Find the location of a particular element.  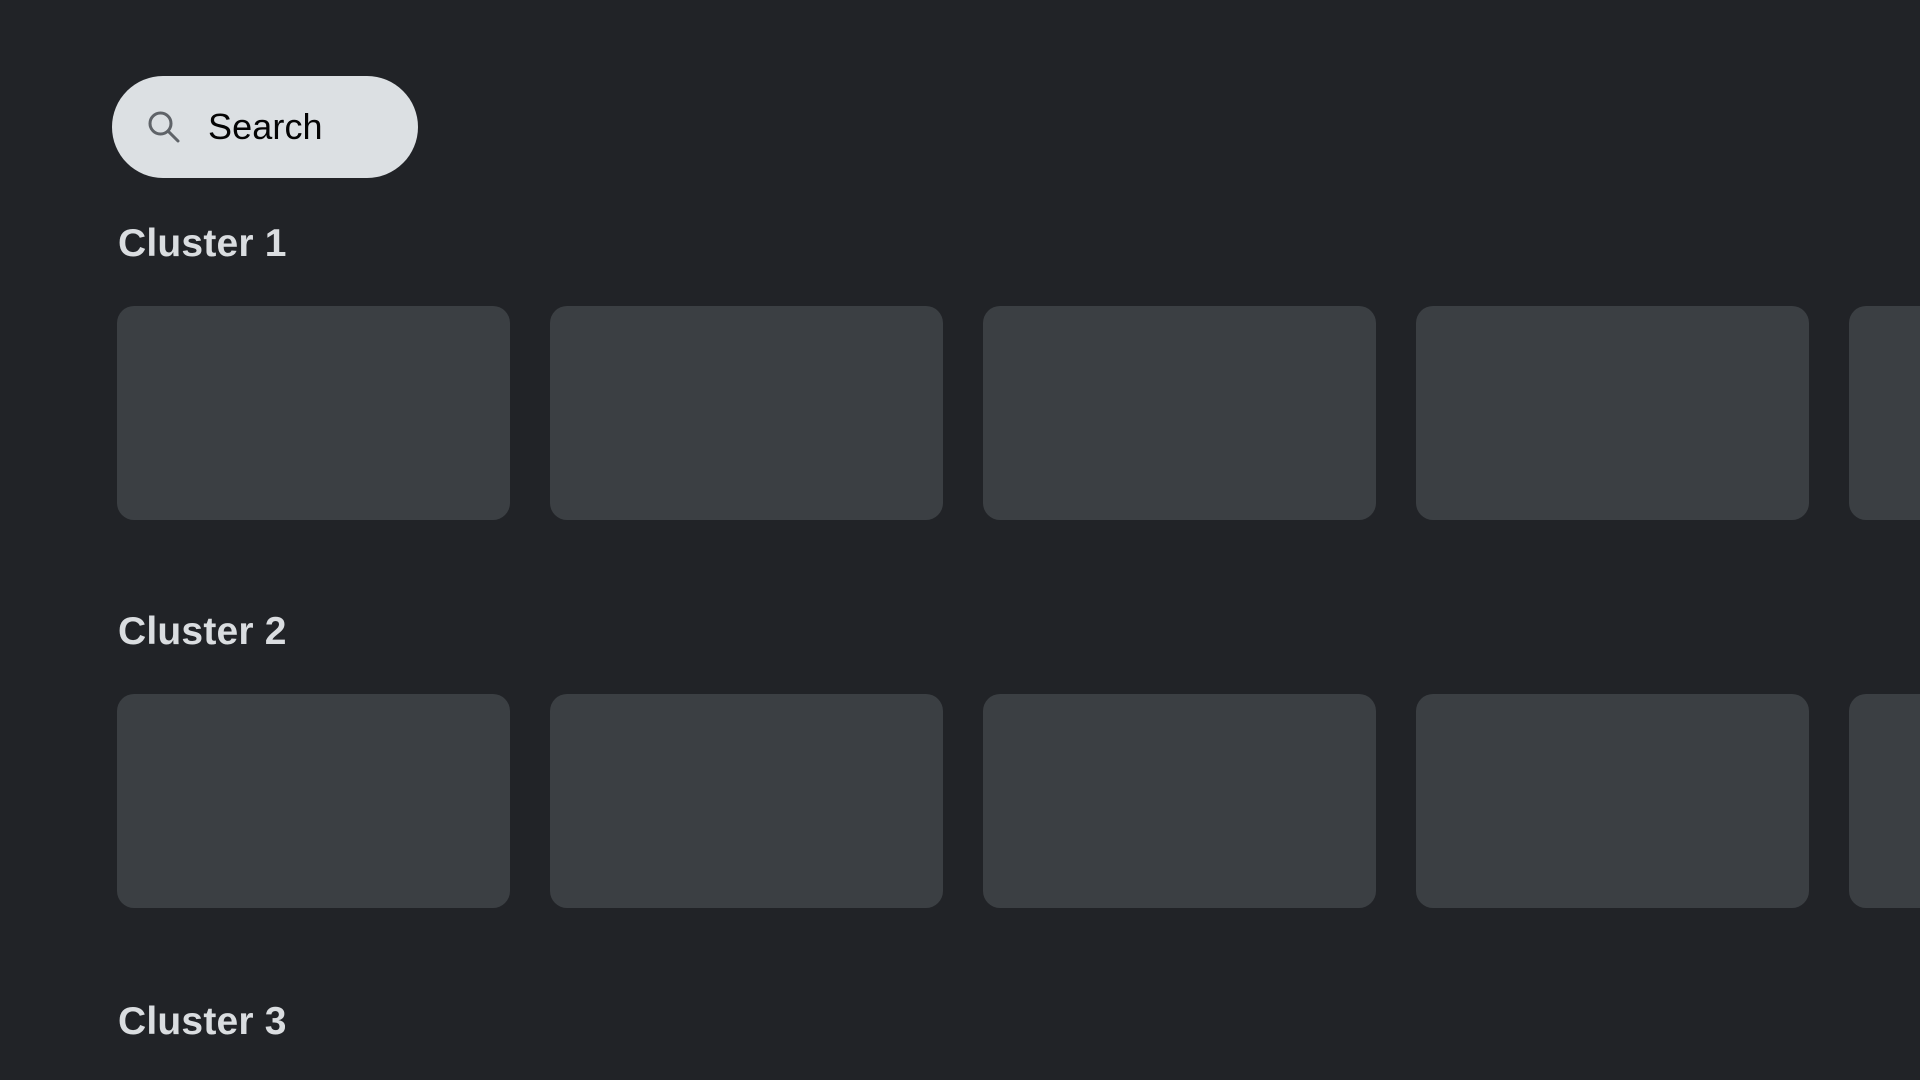

cluster-section-3: Cluster 3 is located at coordinates (960, 1021).